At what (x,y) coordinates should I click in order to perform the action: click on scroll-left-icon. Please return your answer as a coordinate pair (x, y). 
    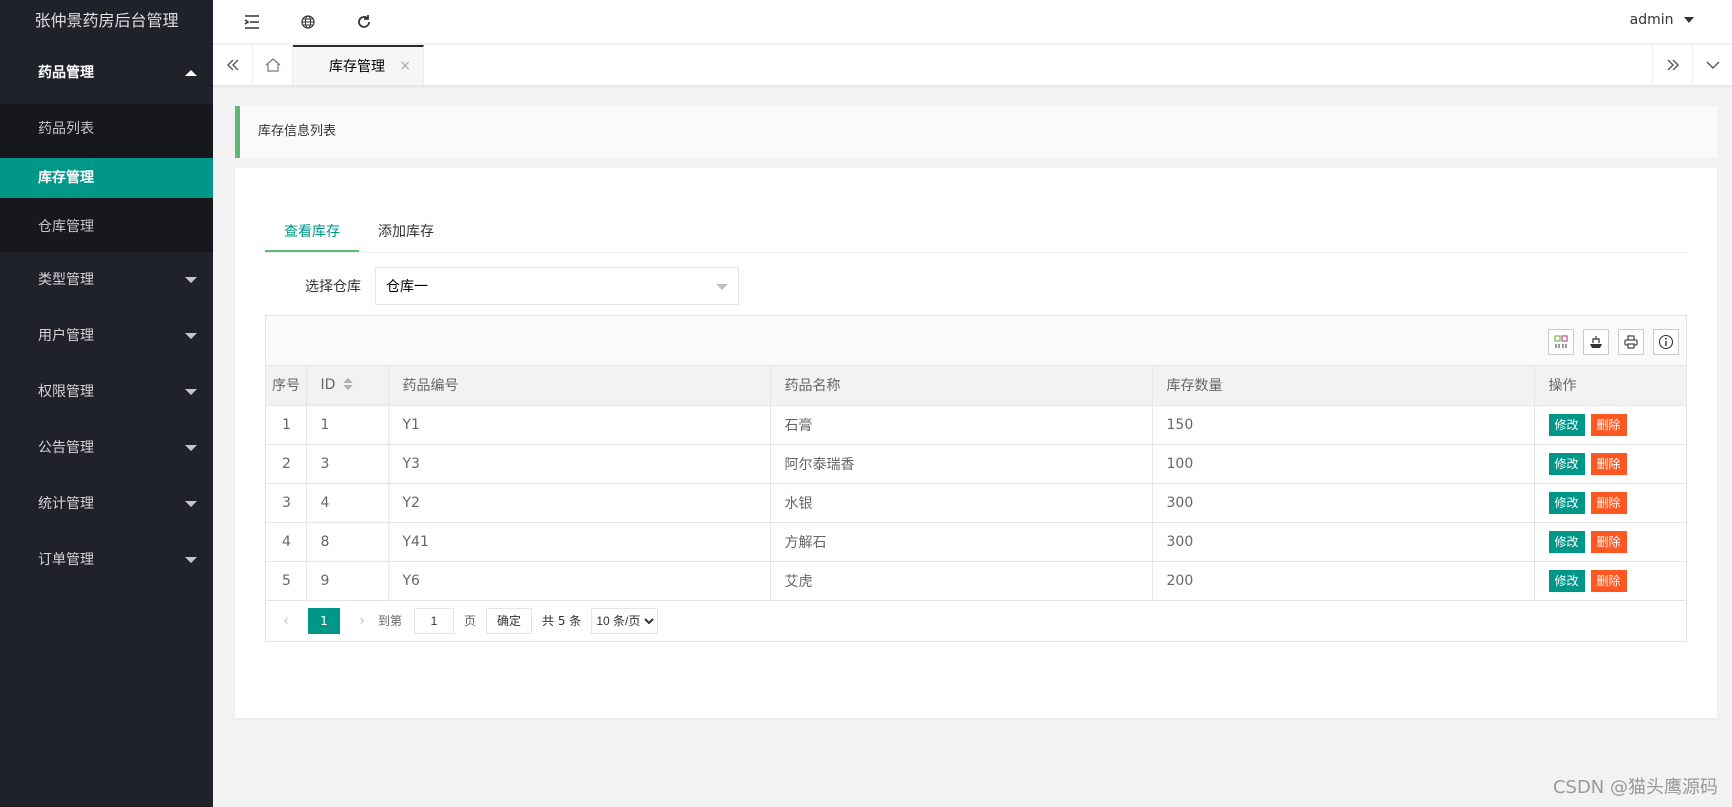
    Looking at the image, I should click on (233, 65).